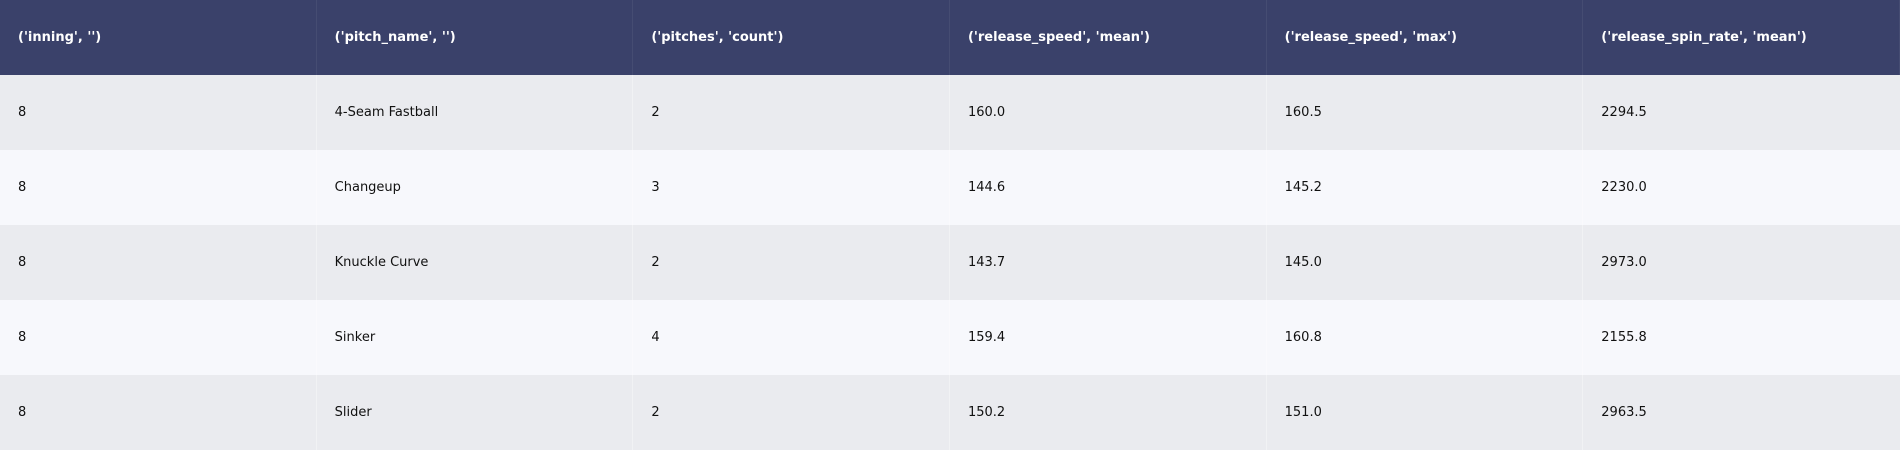  What do you see at coordinates (1108, 187) in the screenshot?
I see `table-cell: 144.6` at bounding box center [1108, 187].